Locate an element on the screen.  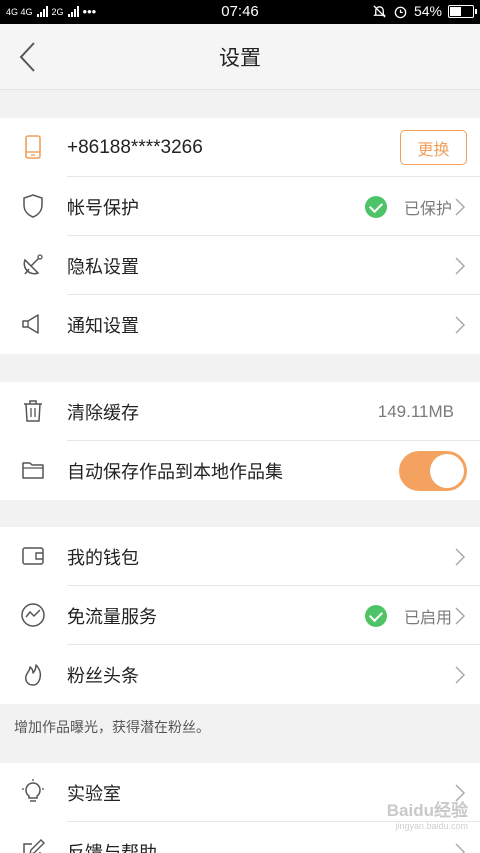
lab-label: 实验室 is located at coordinates (94, 794).